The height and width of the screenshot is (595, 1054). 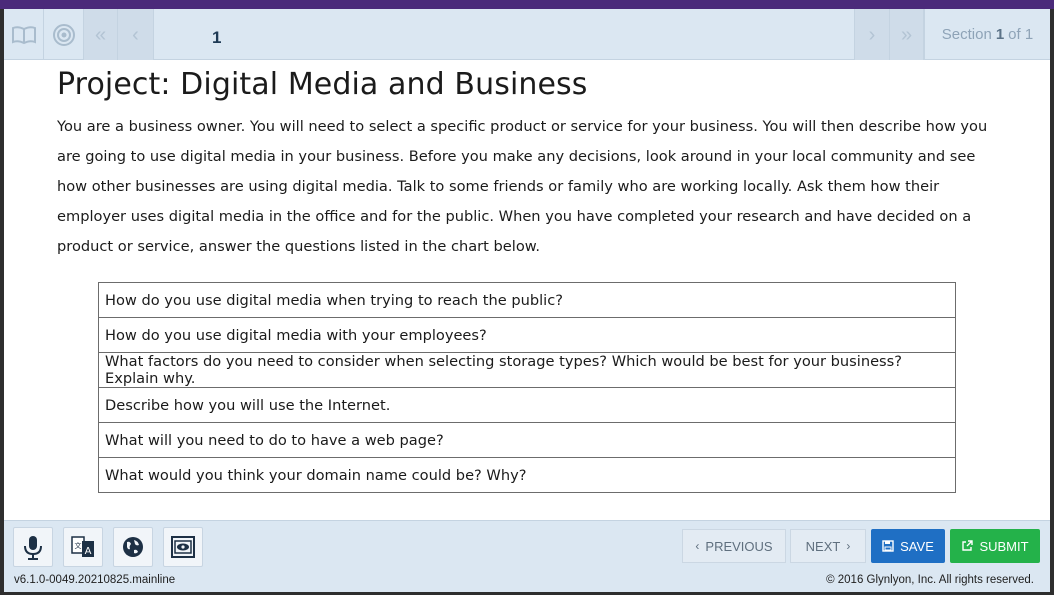 I want to click on microphone-icon, so click(x=33, y=548).